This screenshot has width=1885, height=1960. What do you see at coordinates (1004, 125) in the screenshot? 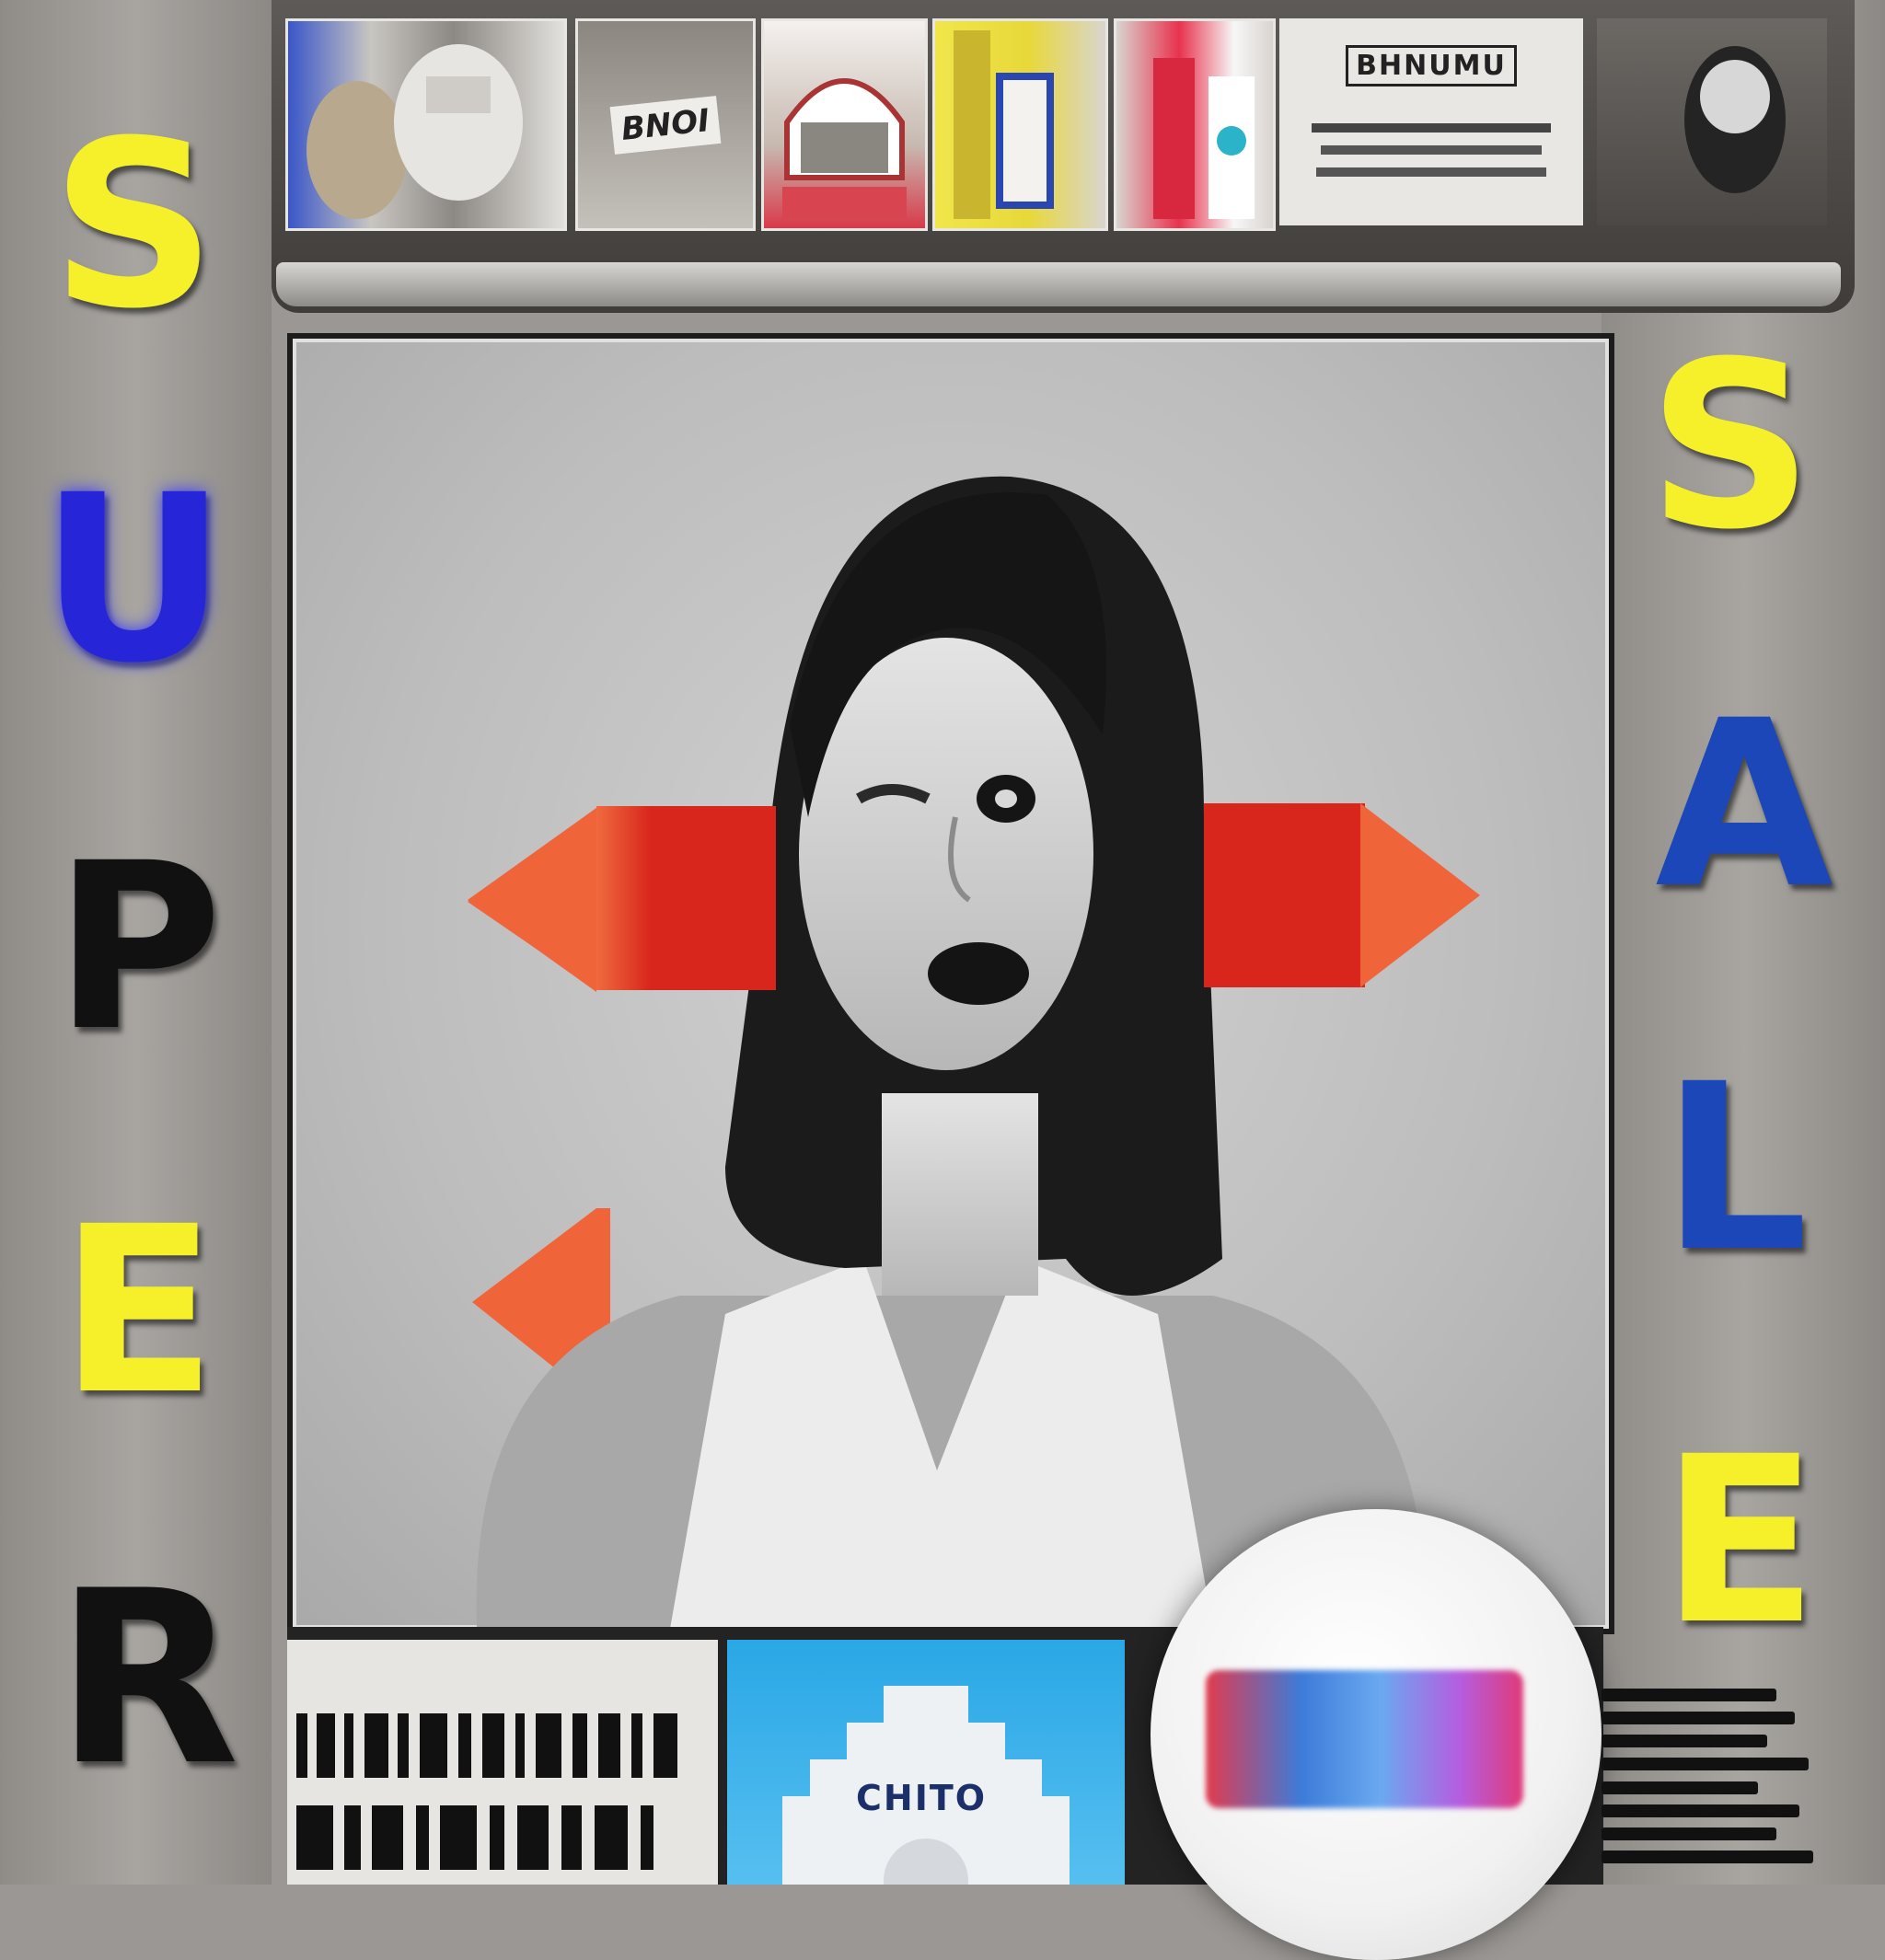
I see `package-icon` at bounding box center [1004, 125].